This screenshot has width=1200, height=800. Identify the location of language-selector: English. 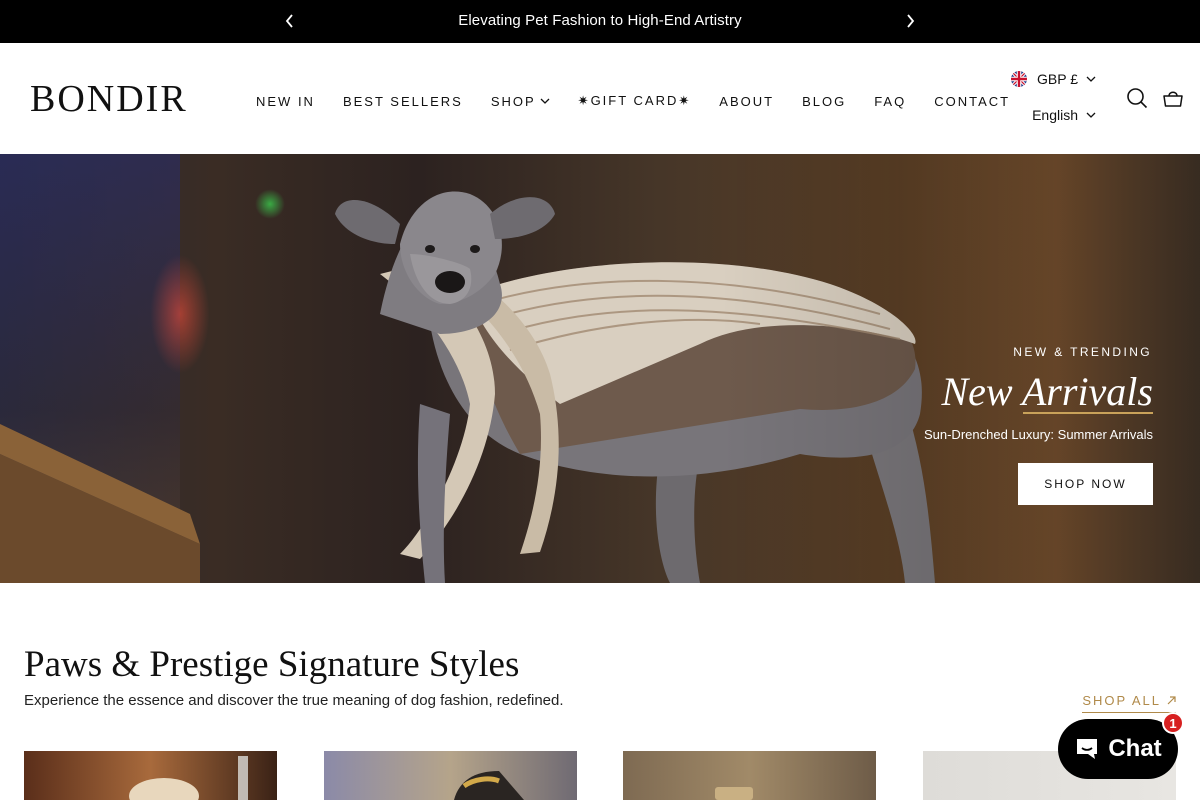
(1064, 115).